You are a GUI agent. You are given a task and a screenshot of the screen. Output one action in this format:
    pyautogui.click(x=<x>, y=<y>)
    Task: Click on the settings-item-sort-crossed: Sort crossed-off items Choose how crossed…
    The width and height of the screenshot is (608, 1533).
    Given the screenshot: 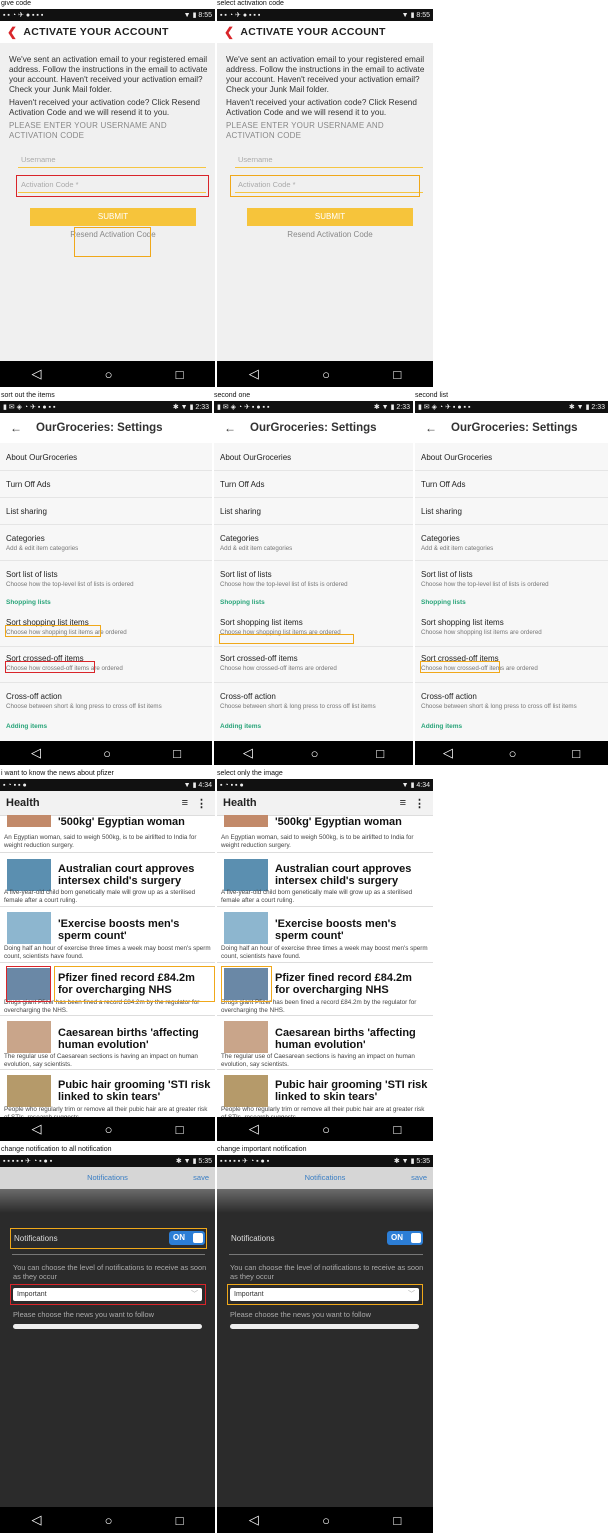 What is the action you would take?
    pyautogui.click(x=313, y=665)
    